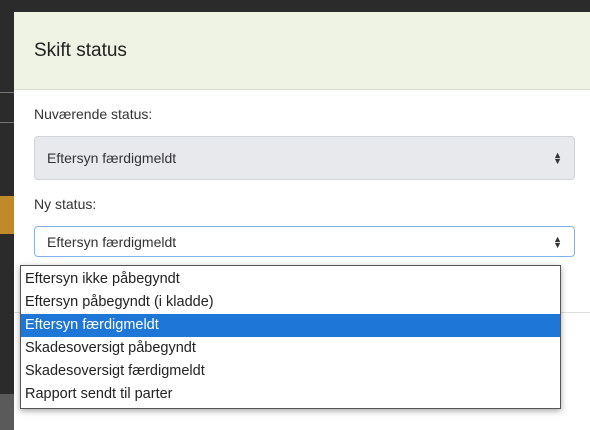  Describe the element at coordinates (80, 50) in the screenshot. I see `modal-title: Skift status` at that location.